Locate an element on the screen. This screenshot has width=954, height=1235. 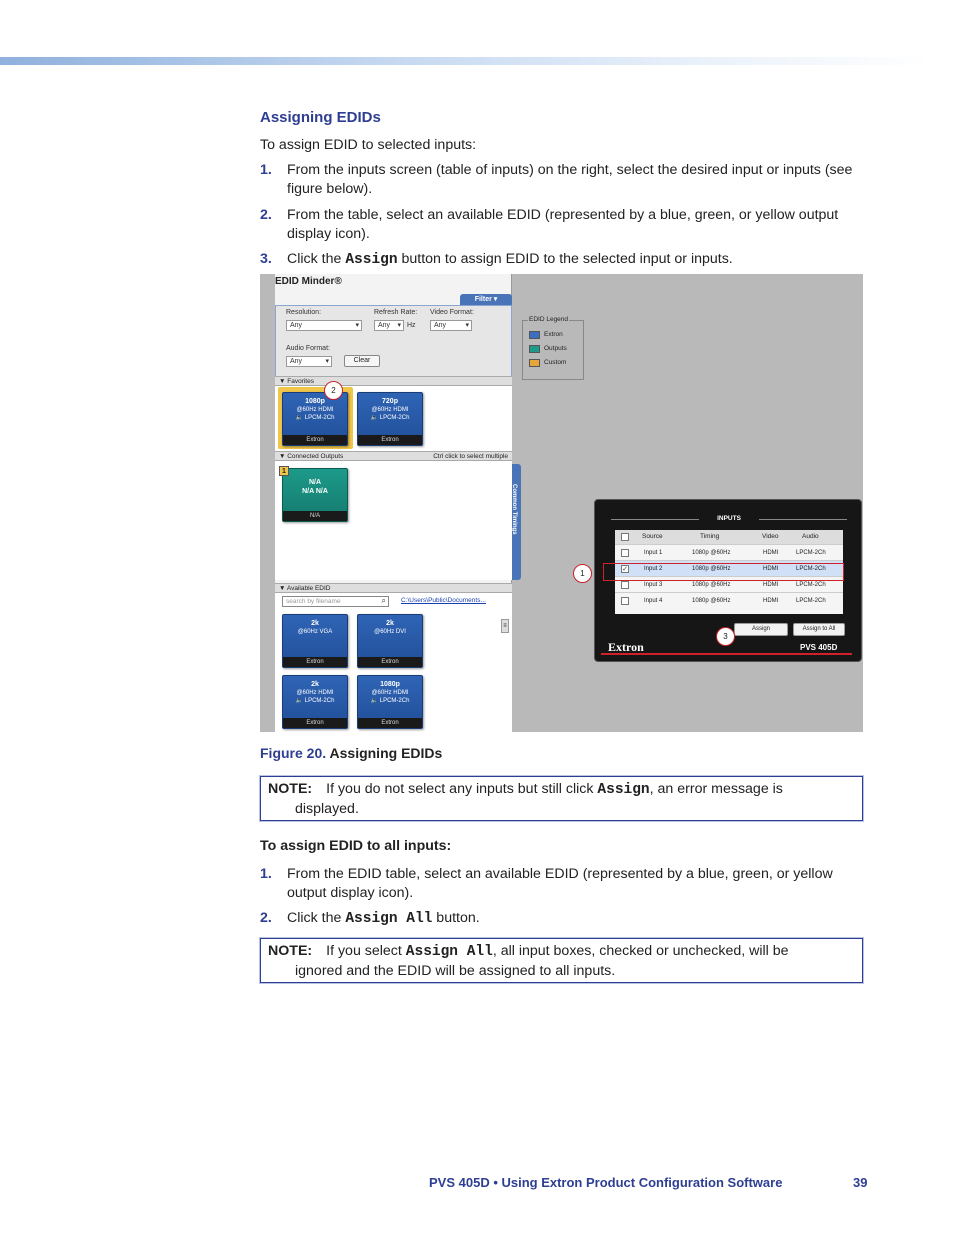
edid-tile: 2k @60Hz HDMI 🔈 LPCM-2Ch Extron is located at coordinates (315, 702).